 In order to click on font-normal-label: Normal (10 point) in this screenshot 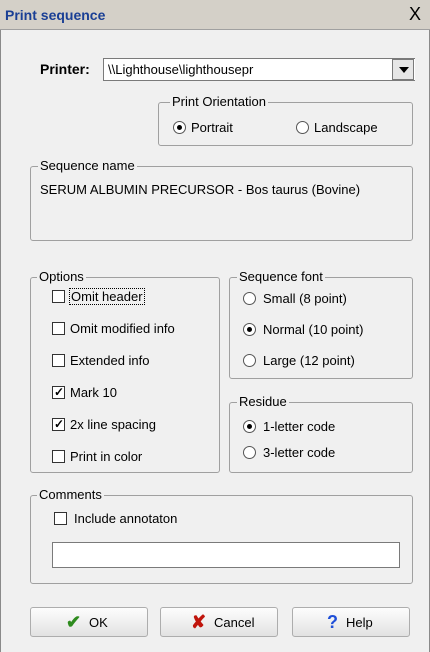, I will do `click(313, 329)`.